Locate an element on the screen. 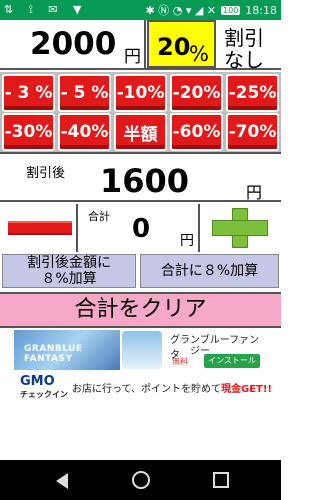  add-tax-after-discount-button: 割引後金額に ８%加算 is located at coordinates (69, 271).